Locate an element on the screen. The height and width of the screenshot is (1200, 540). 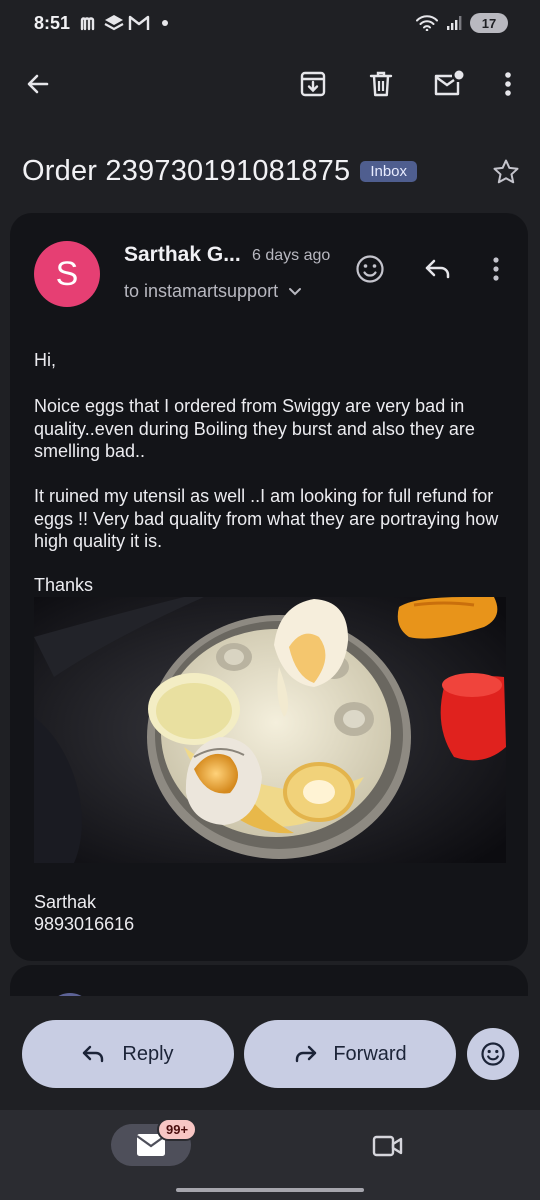
forward-label: Forward is located at coordinates (370, 1053).